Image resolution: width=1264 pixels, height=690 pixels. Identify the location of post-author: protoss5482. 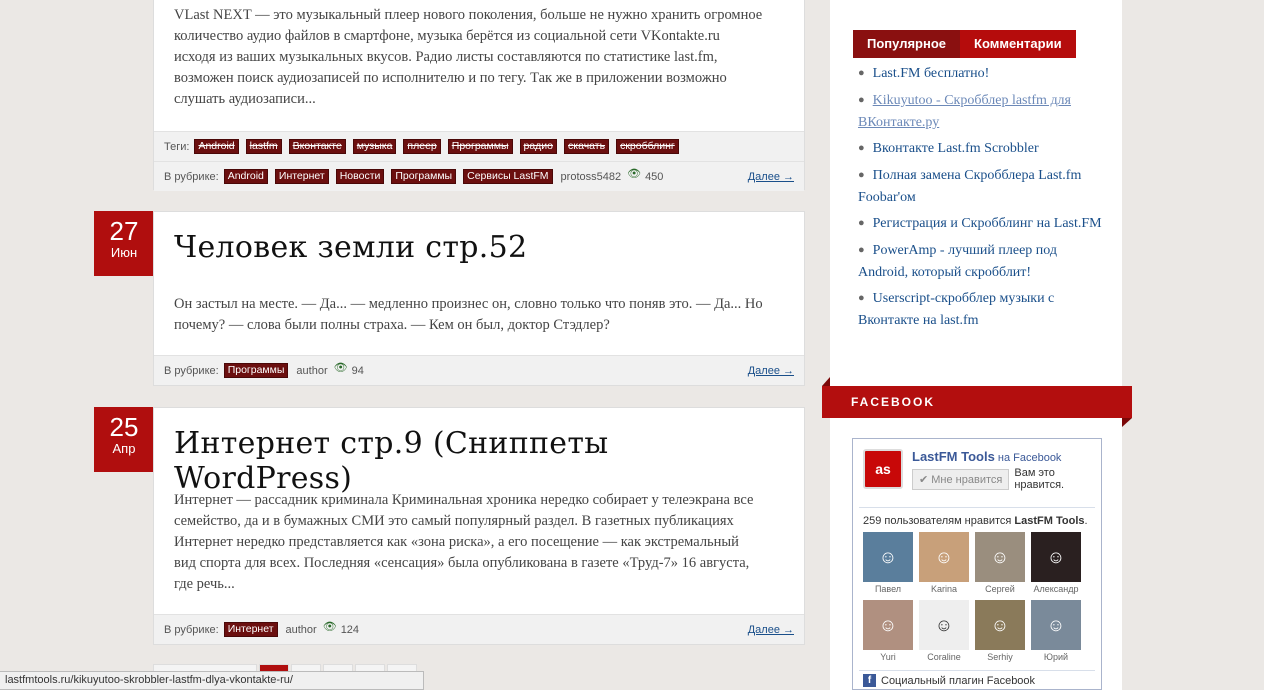
(591, 177).